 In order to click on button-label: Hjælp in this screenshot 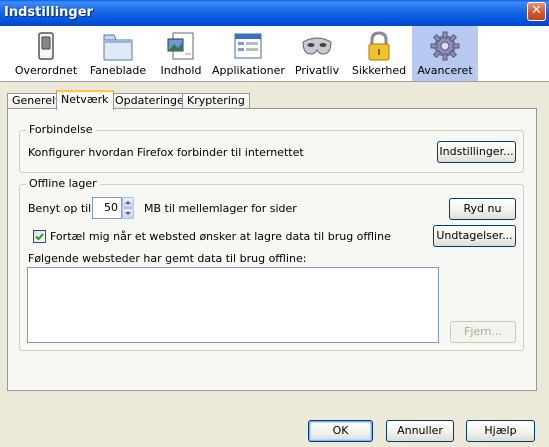, I will do `click(500, 430)`.